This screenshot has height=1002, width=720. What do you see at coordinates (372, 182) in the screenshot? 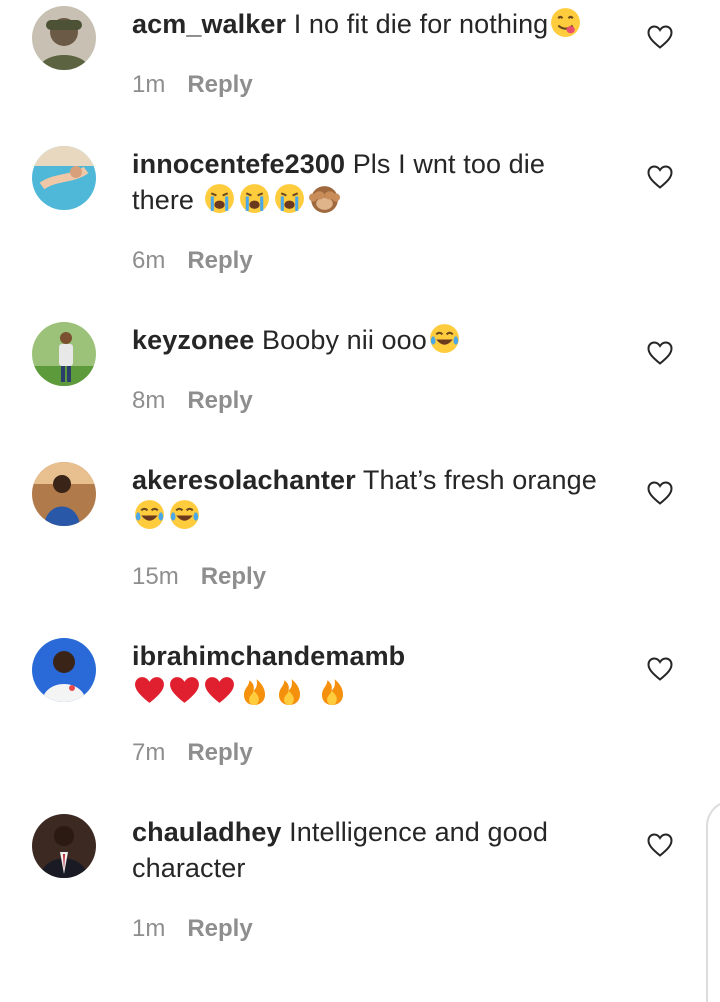
I see `comment-text: innocentefe2300 Pls I wnt too die there` at bounding box center [372, 182].